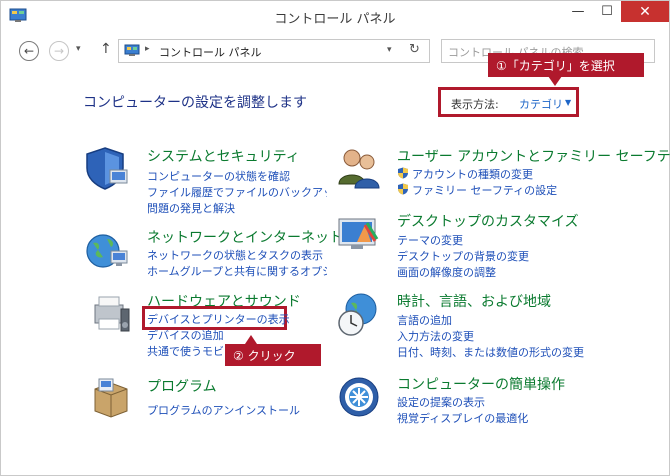  I want to click on maximize-button: ☐, so click(607, 11).